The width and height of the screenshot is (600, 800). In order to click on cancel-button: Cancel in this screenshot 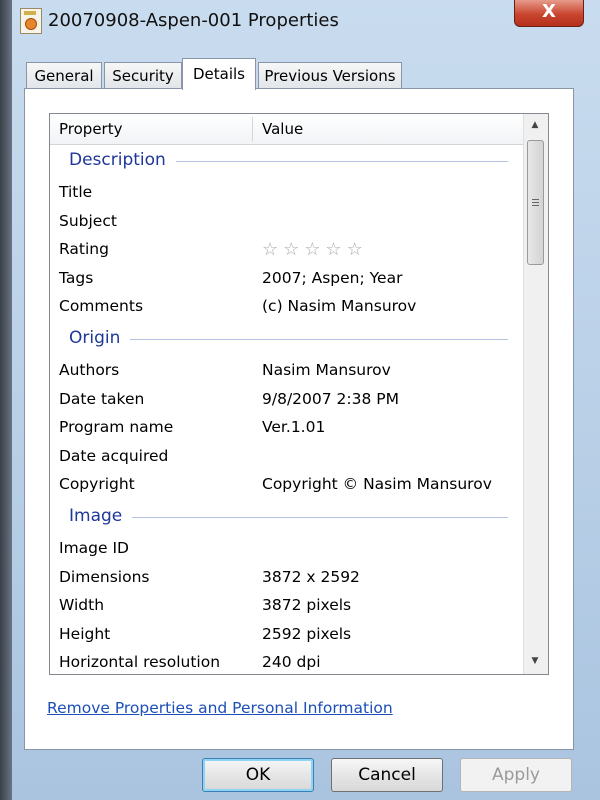, I will do `click(387, 775)`.